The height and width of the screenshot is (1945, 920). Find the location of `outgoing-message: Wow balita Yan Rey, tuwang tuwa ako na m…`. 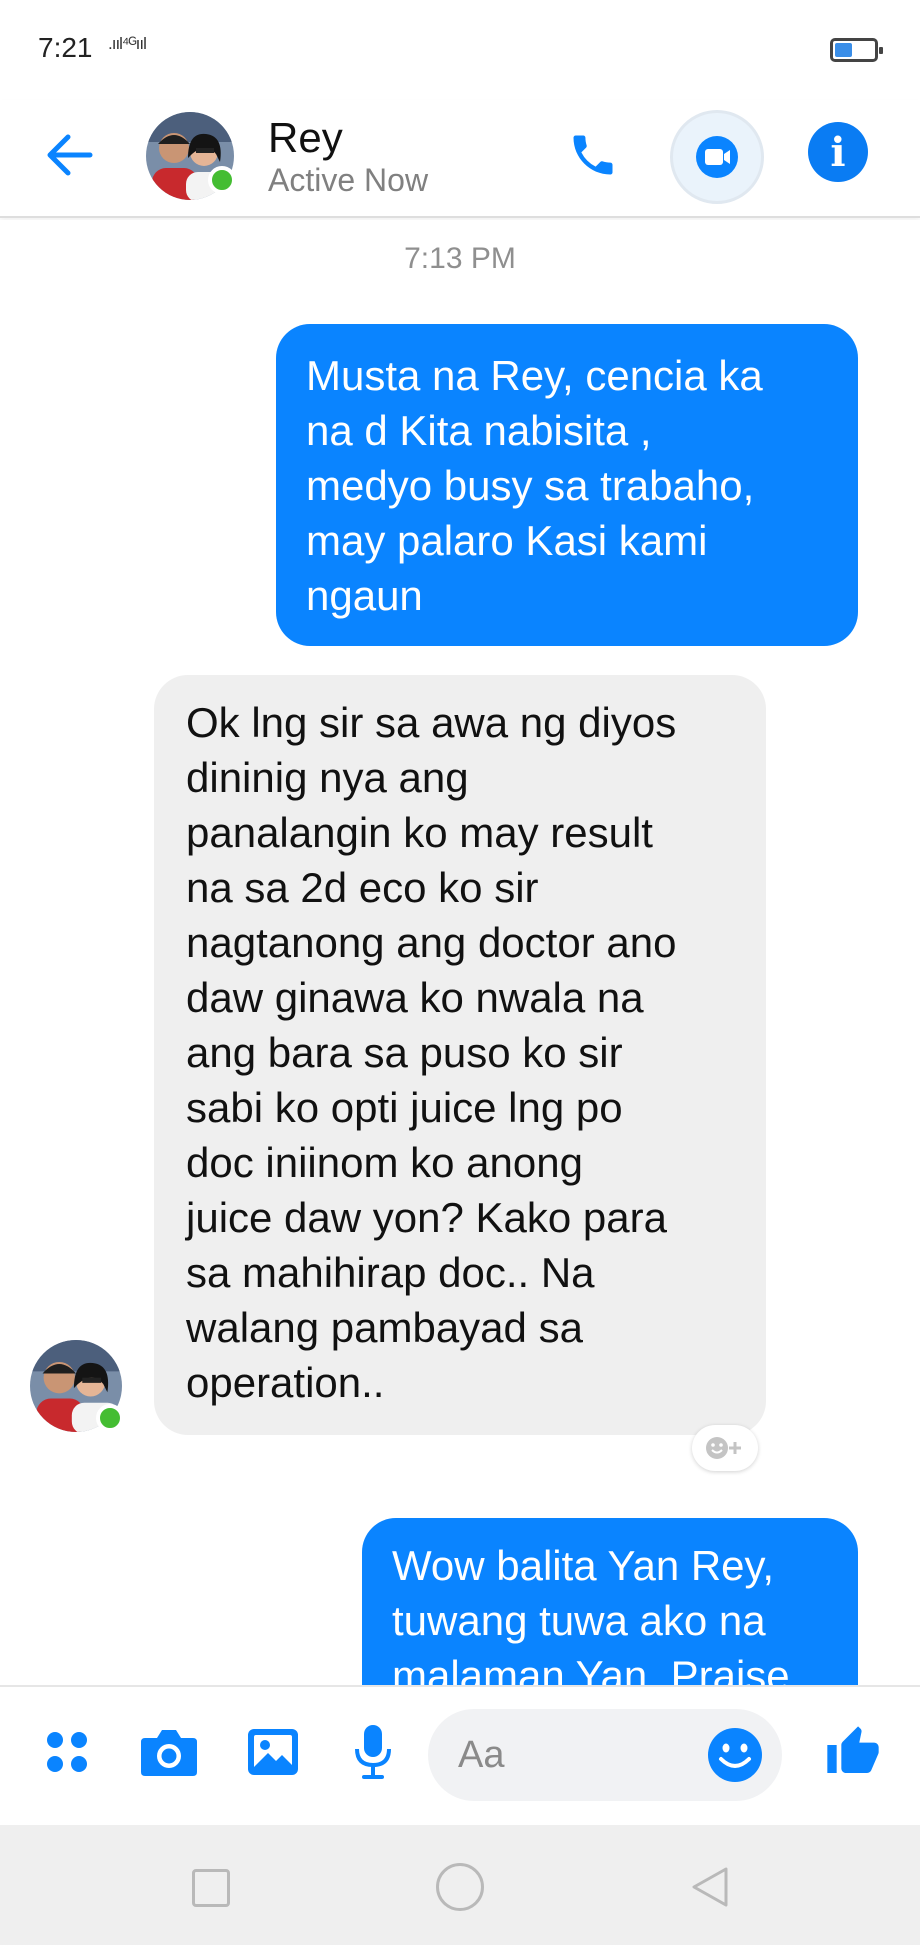

outgoing-message: Wow balita Yan Rey, tuwang tuwa ako na m… is located at coordinates (610, 1601).